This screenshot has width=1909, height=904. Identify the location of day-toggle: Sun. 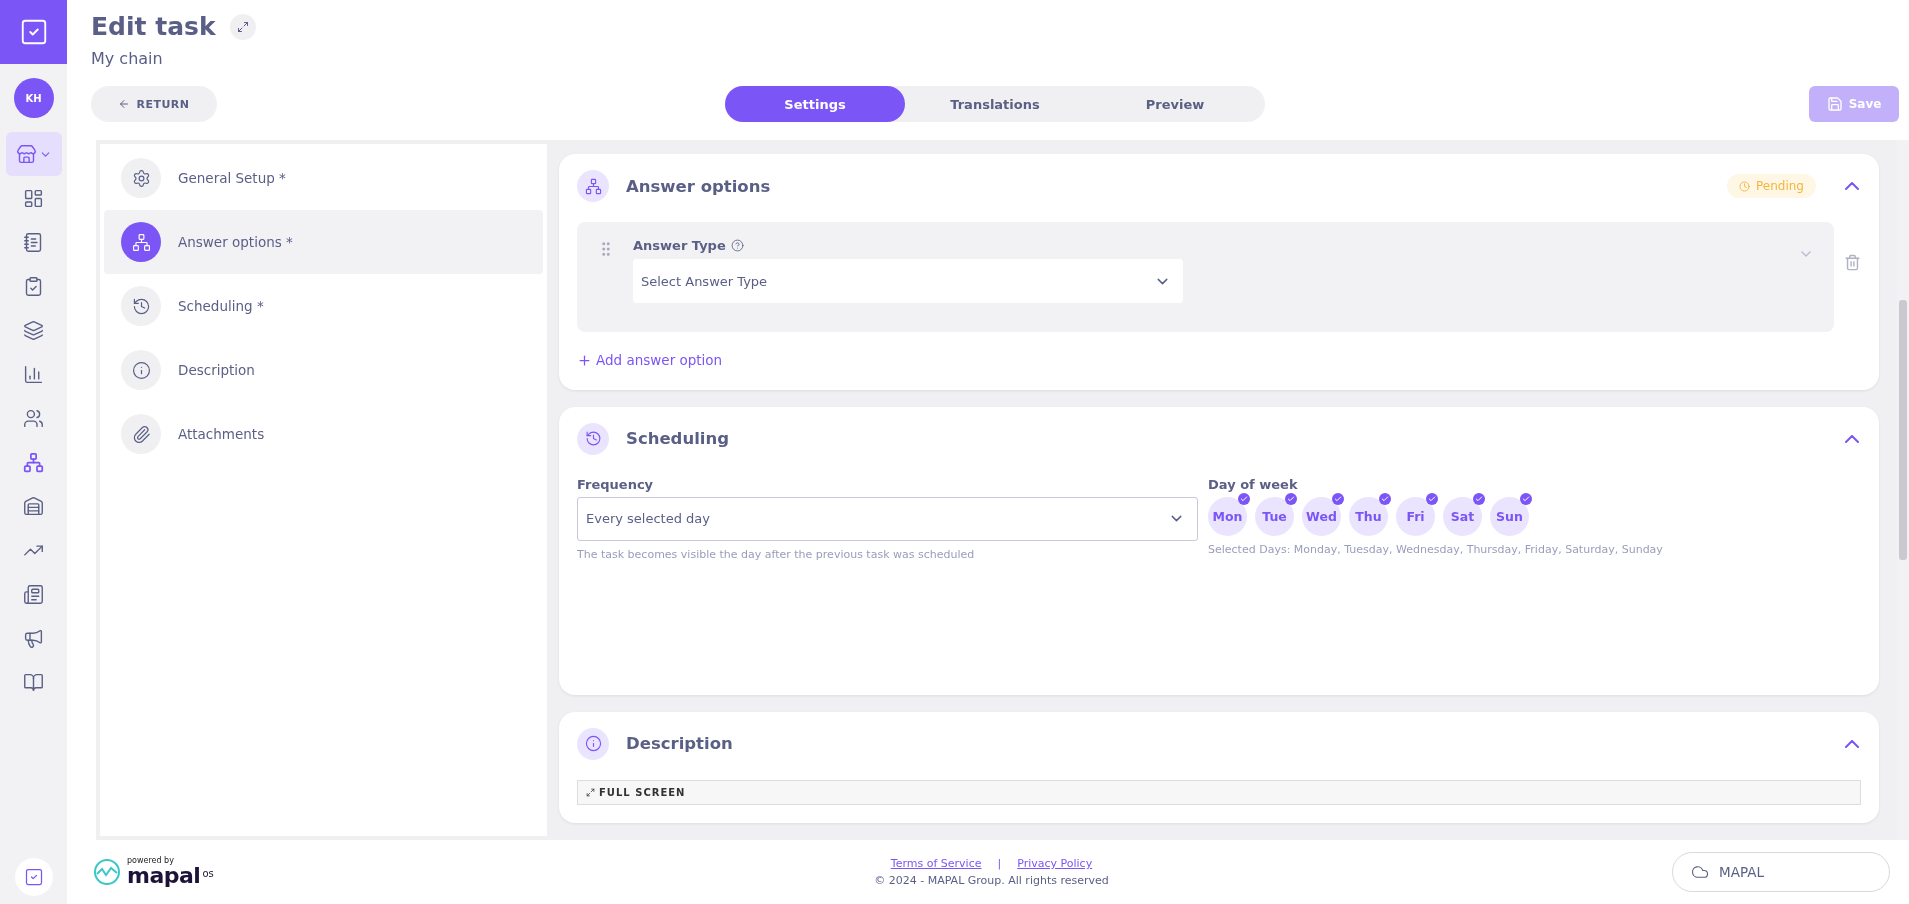
(1509, 516).